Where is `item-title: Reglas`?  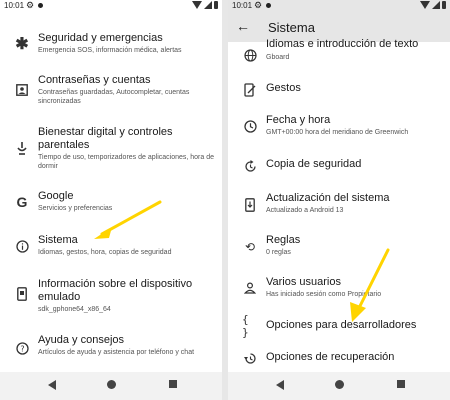
item-title: Reglas is located at coordinates (283, 240).